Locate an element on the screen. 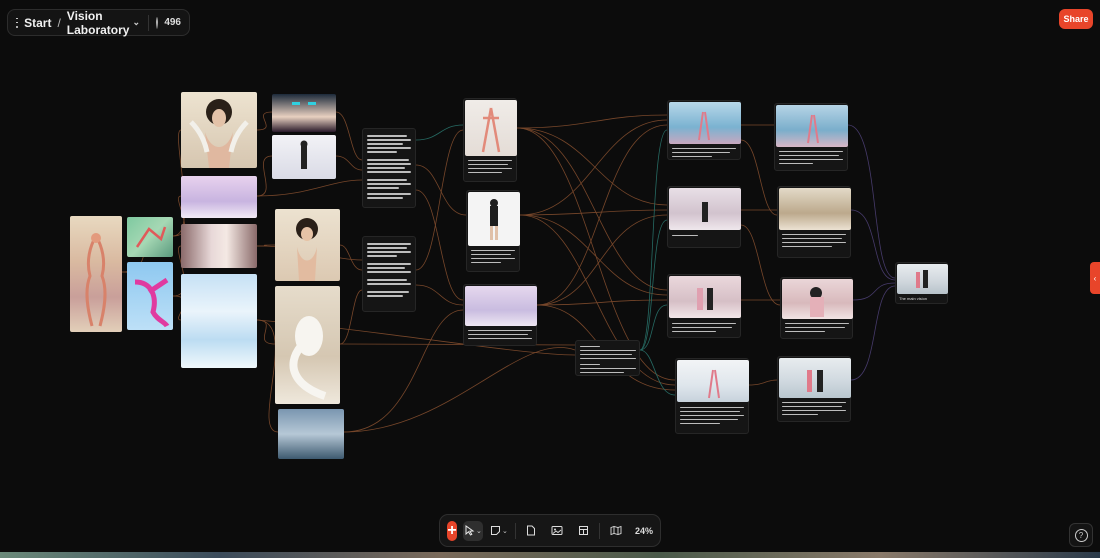 This screenshot has height=558, width=1100. image-node-pink-figure is located at coordinates (150, 296).